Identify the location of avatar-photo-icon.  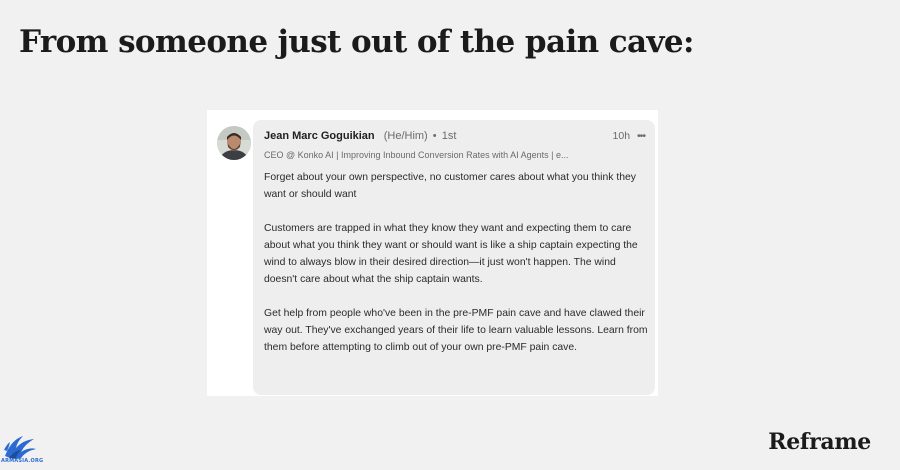
(234, 143).